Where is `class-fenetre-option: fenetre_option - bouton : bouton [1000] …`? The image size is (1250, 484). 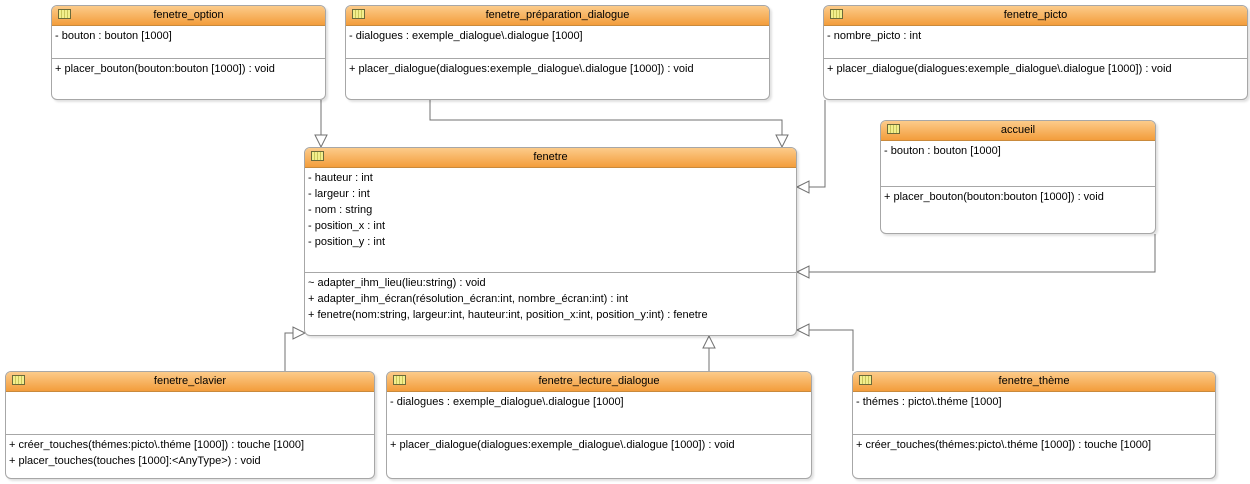
class-fenetre-option: fenetre_option - bouton : bouton [1000] … is located at coordinates (188, 52).